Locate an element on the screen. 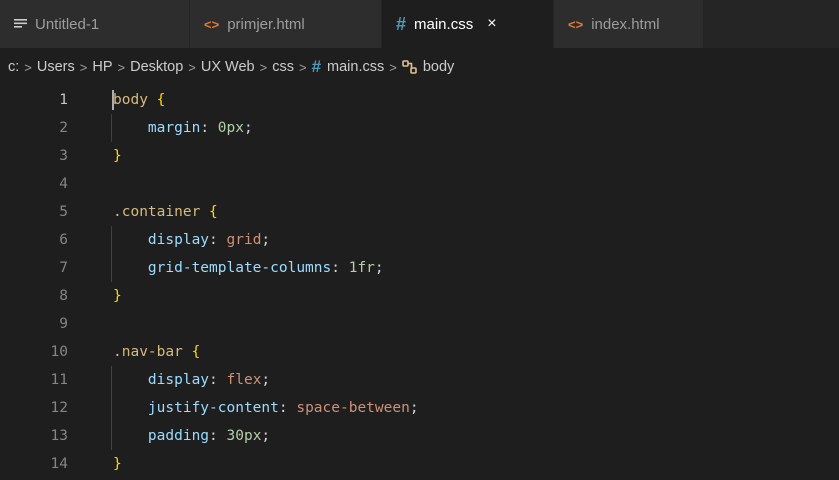 This screenshot has width=839, height=480. css-value: 30px is located at coordinates (244, 436).